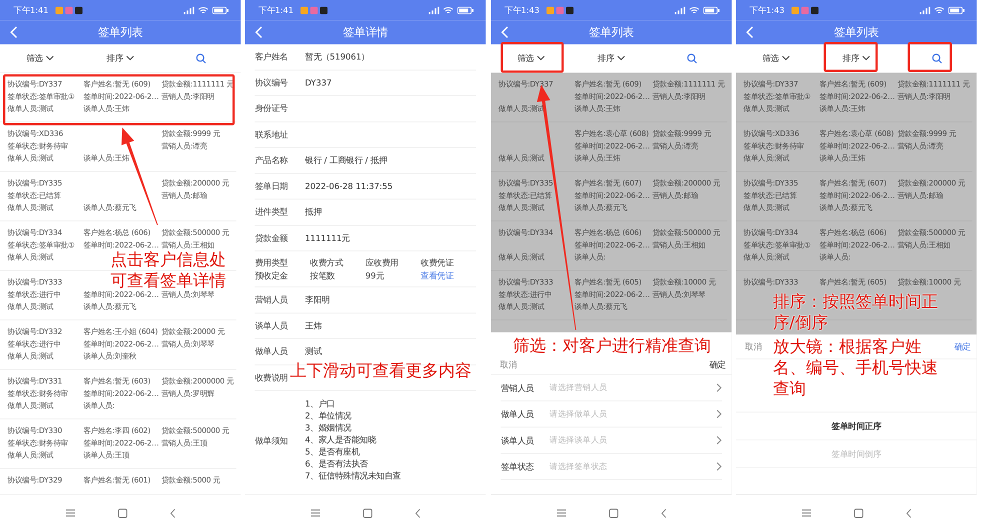  I want to click on field-label: 身份证号, so click(272, 108).